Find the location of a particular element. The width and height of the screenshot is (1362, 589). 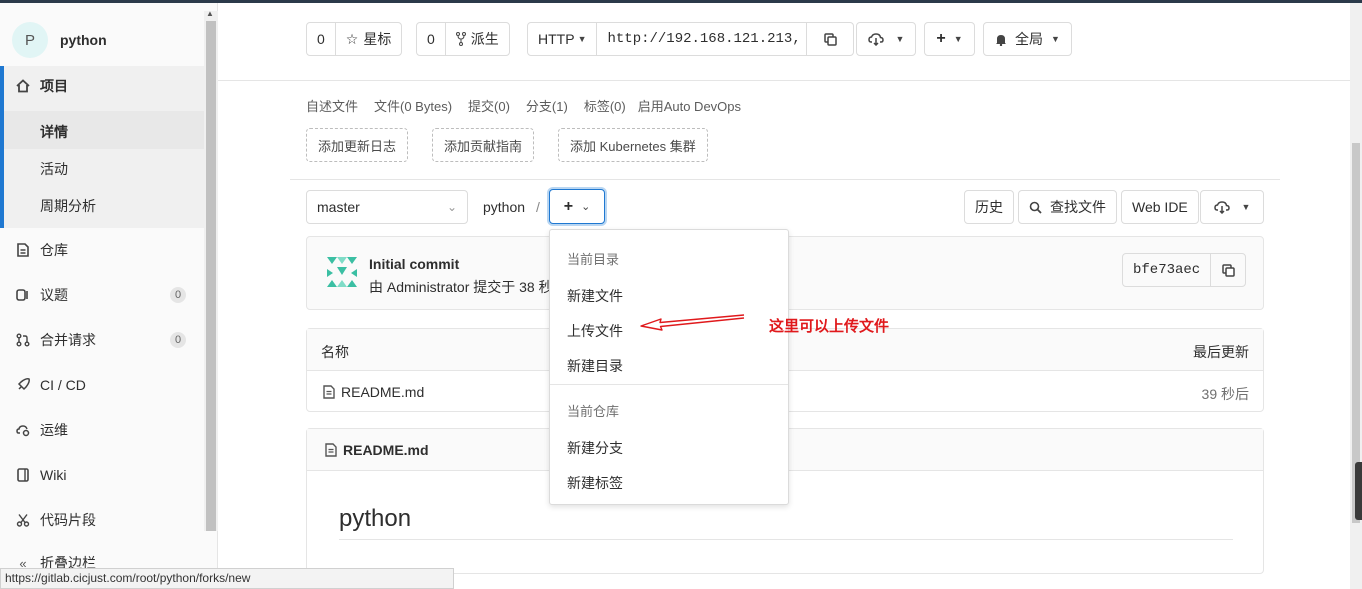

sidebar-item-label: 代码片段 is located at coordinates (68, 520).